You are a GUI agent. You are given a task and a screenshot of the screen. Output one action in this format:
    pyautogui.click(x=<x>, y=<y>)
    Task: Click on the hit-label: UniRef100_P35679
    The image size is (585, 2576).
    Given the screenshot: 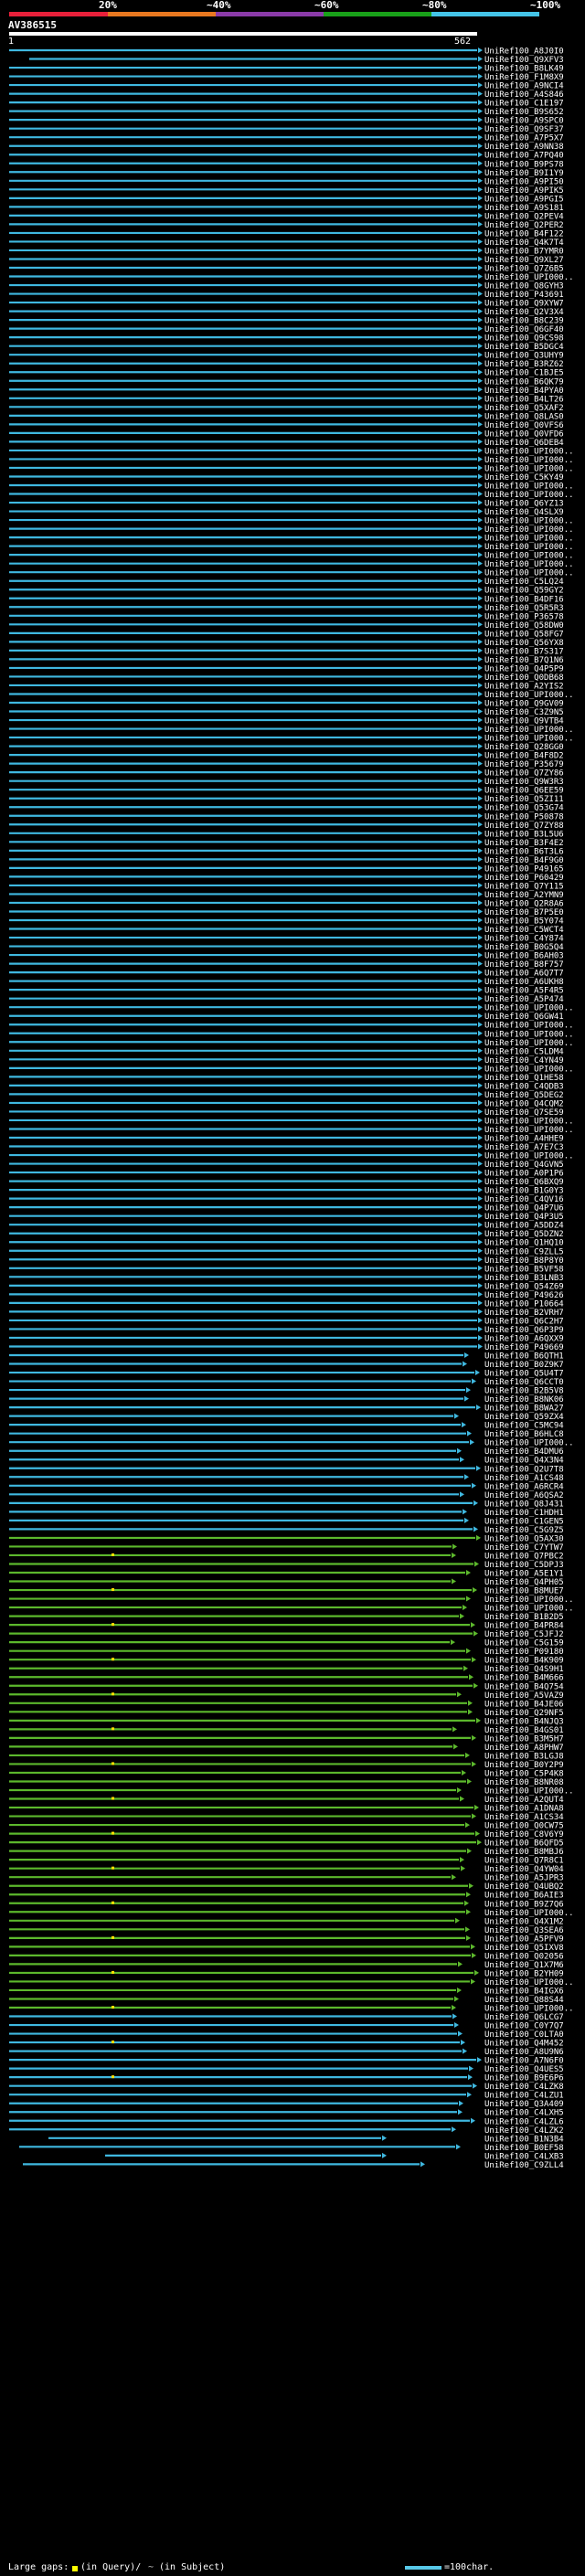 What is the action you would take?
    pyautogui.click(x=524, y=764)
    